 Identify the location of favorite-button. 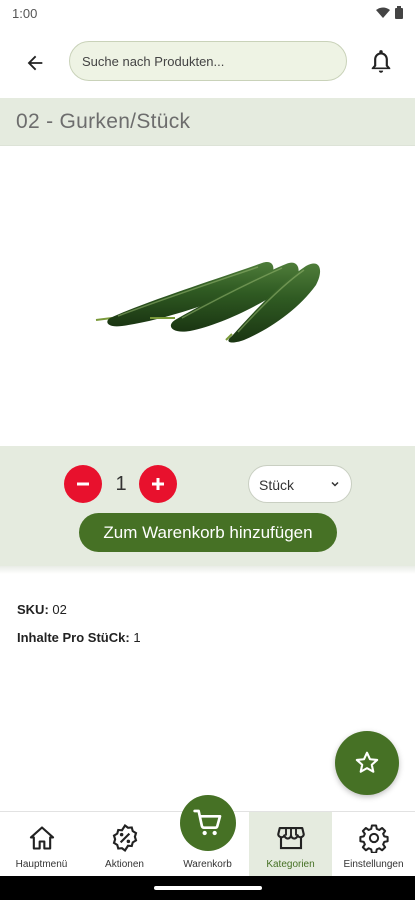
(367, 763).